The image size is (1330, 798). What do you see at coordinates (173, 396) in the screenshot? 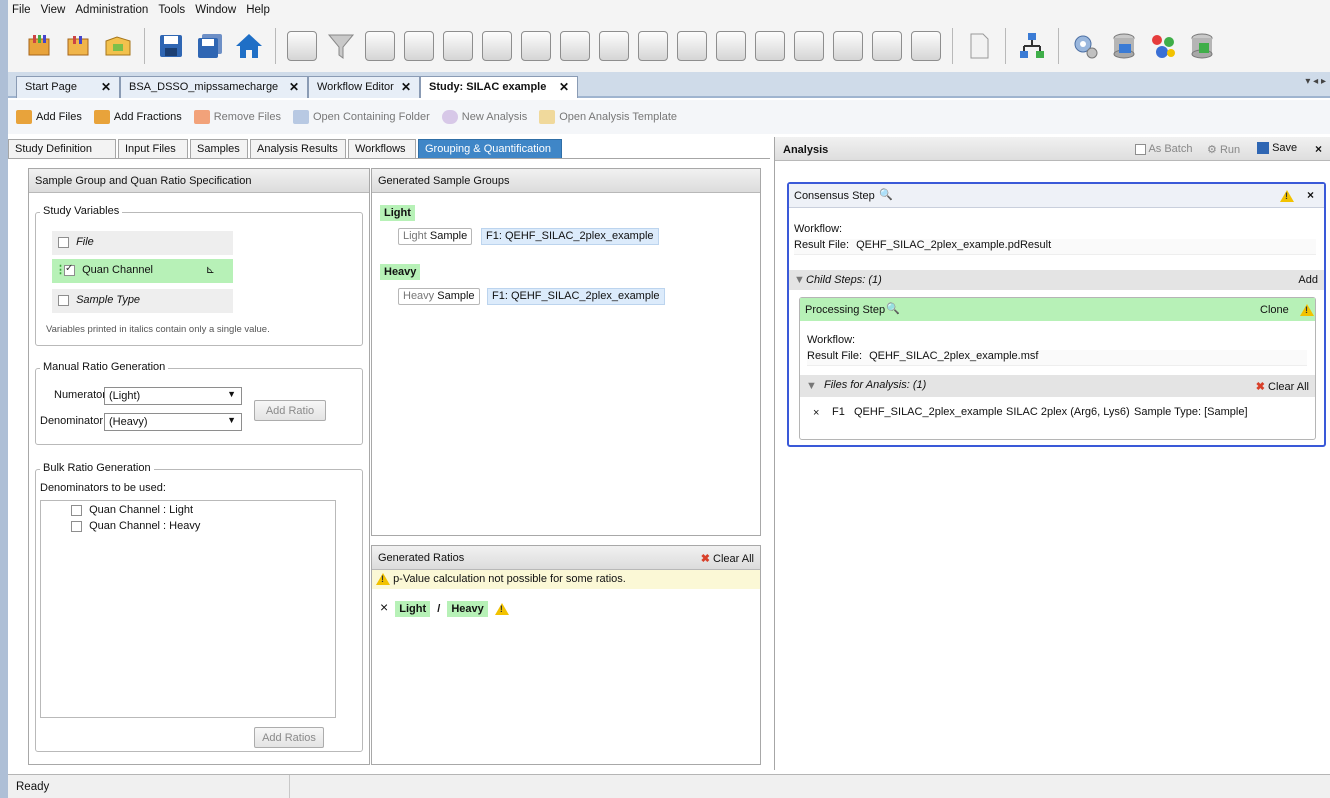
I see `numerator-select: (Light) ▼` at bounding box center [173, 396].